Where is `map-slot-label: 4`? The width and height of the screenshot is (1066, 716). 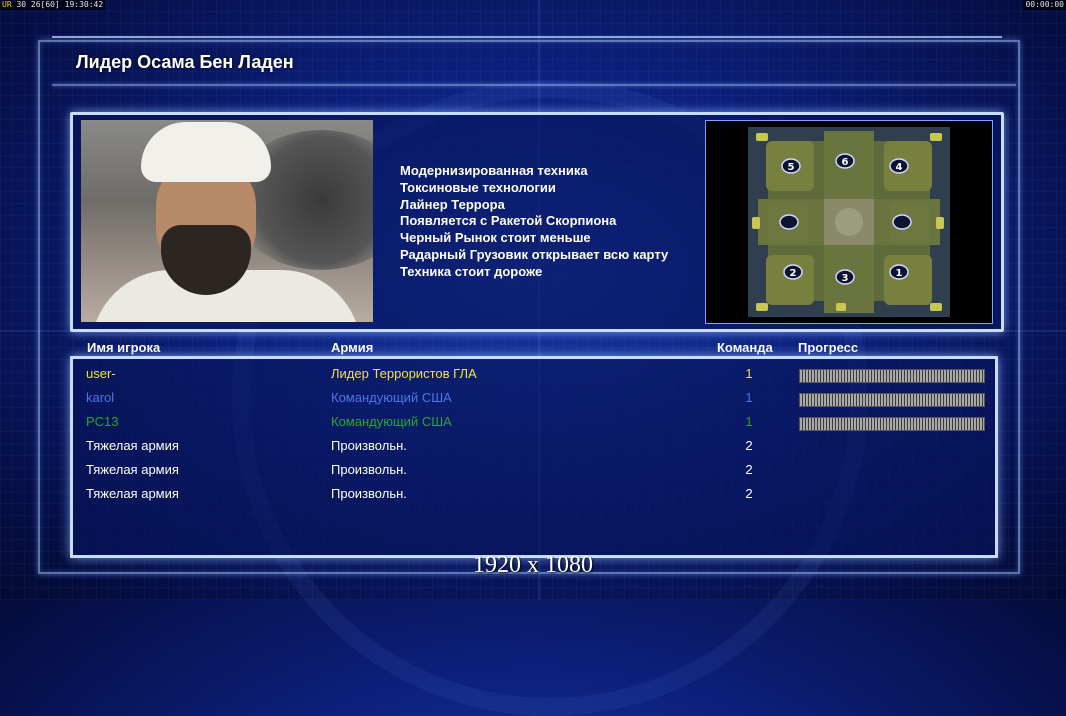
map-slot-label: 4 is located at coordinates (899, 167).